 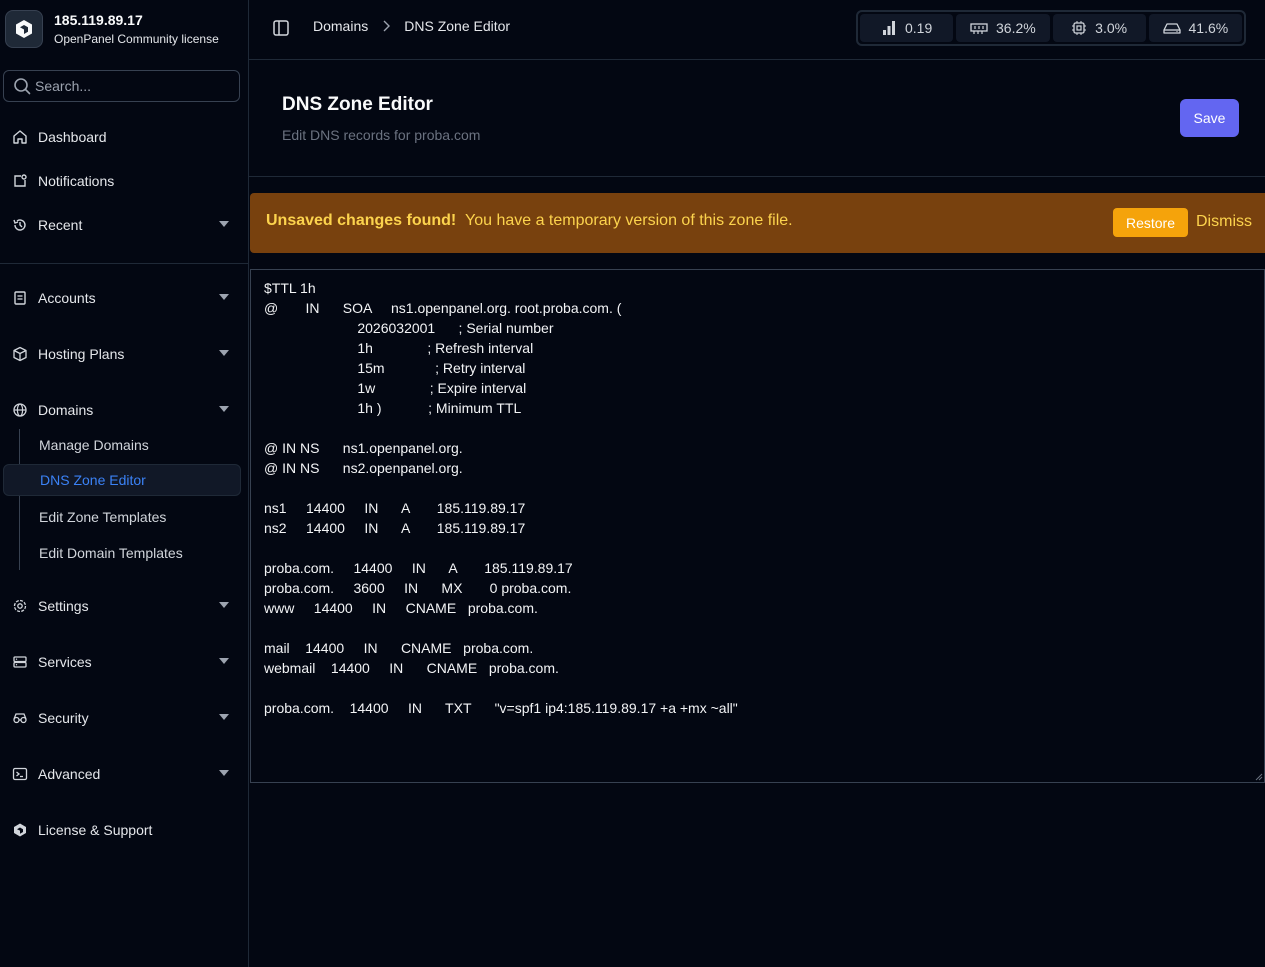 I want to click on restore-button: Restore, so click(x=1150, y=222).